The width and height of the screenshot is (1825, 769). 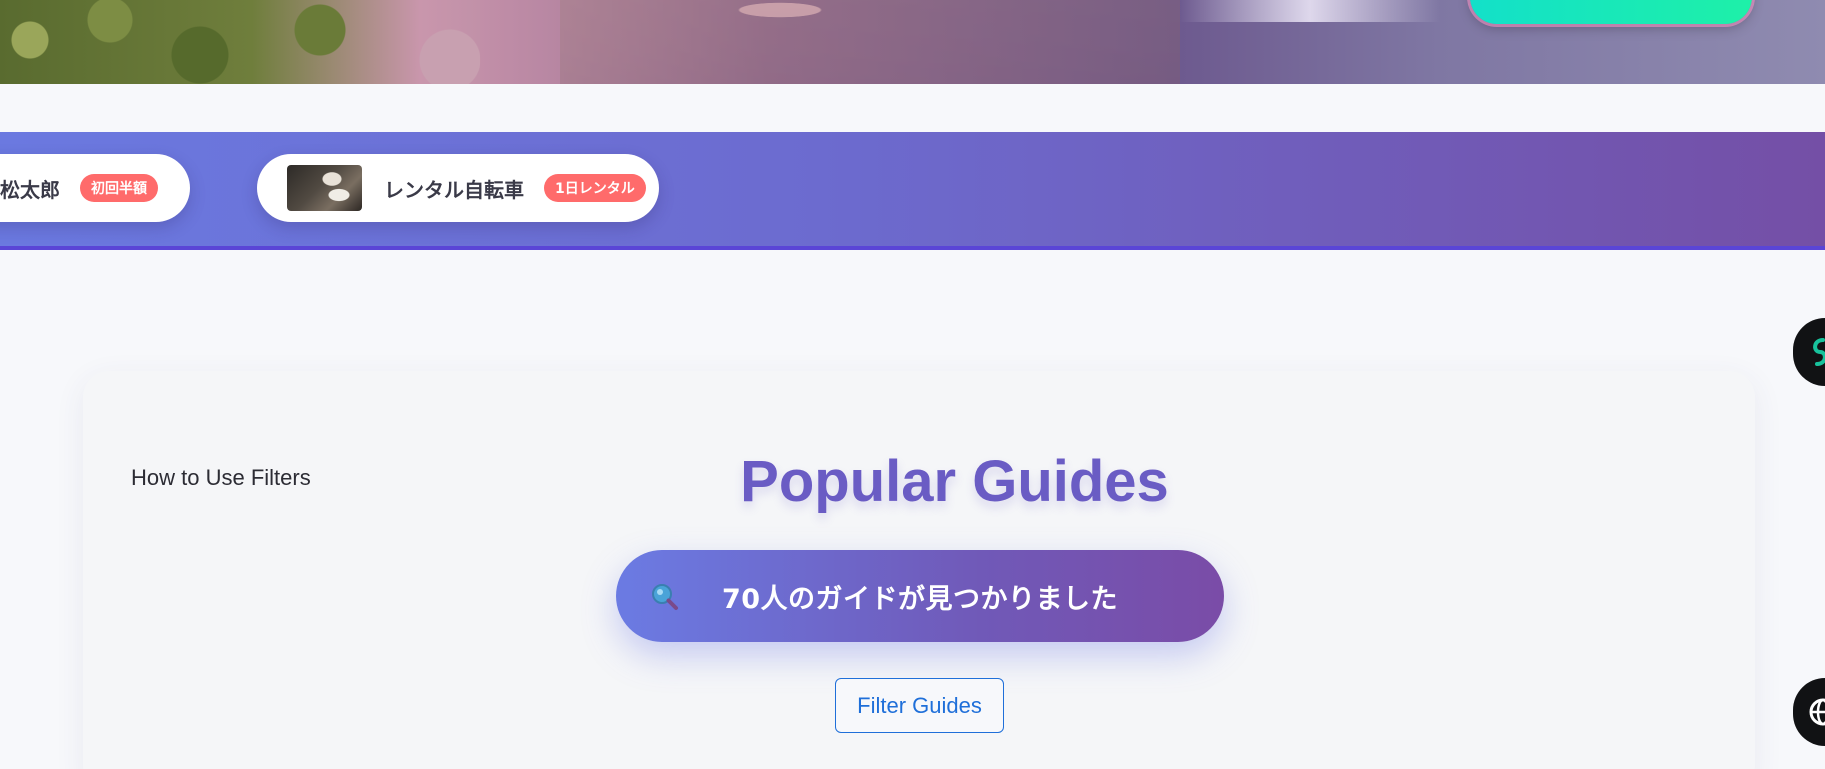 I want to click on globe-icon, so click(x=1817, y=712).